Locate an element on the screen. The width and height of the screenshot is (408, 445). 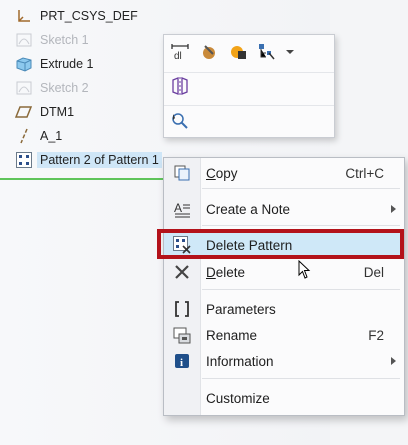
delete-icon is located at coordinates (182, 272).